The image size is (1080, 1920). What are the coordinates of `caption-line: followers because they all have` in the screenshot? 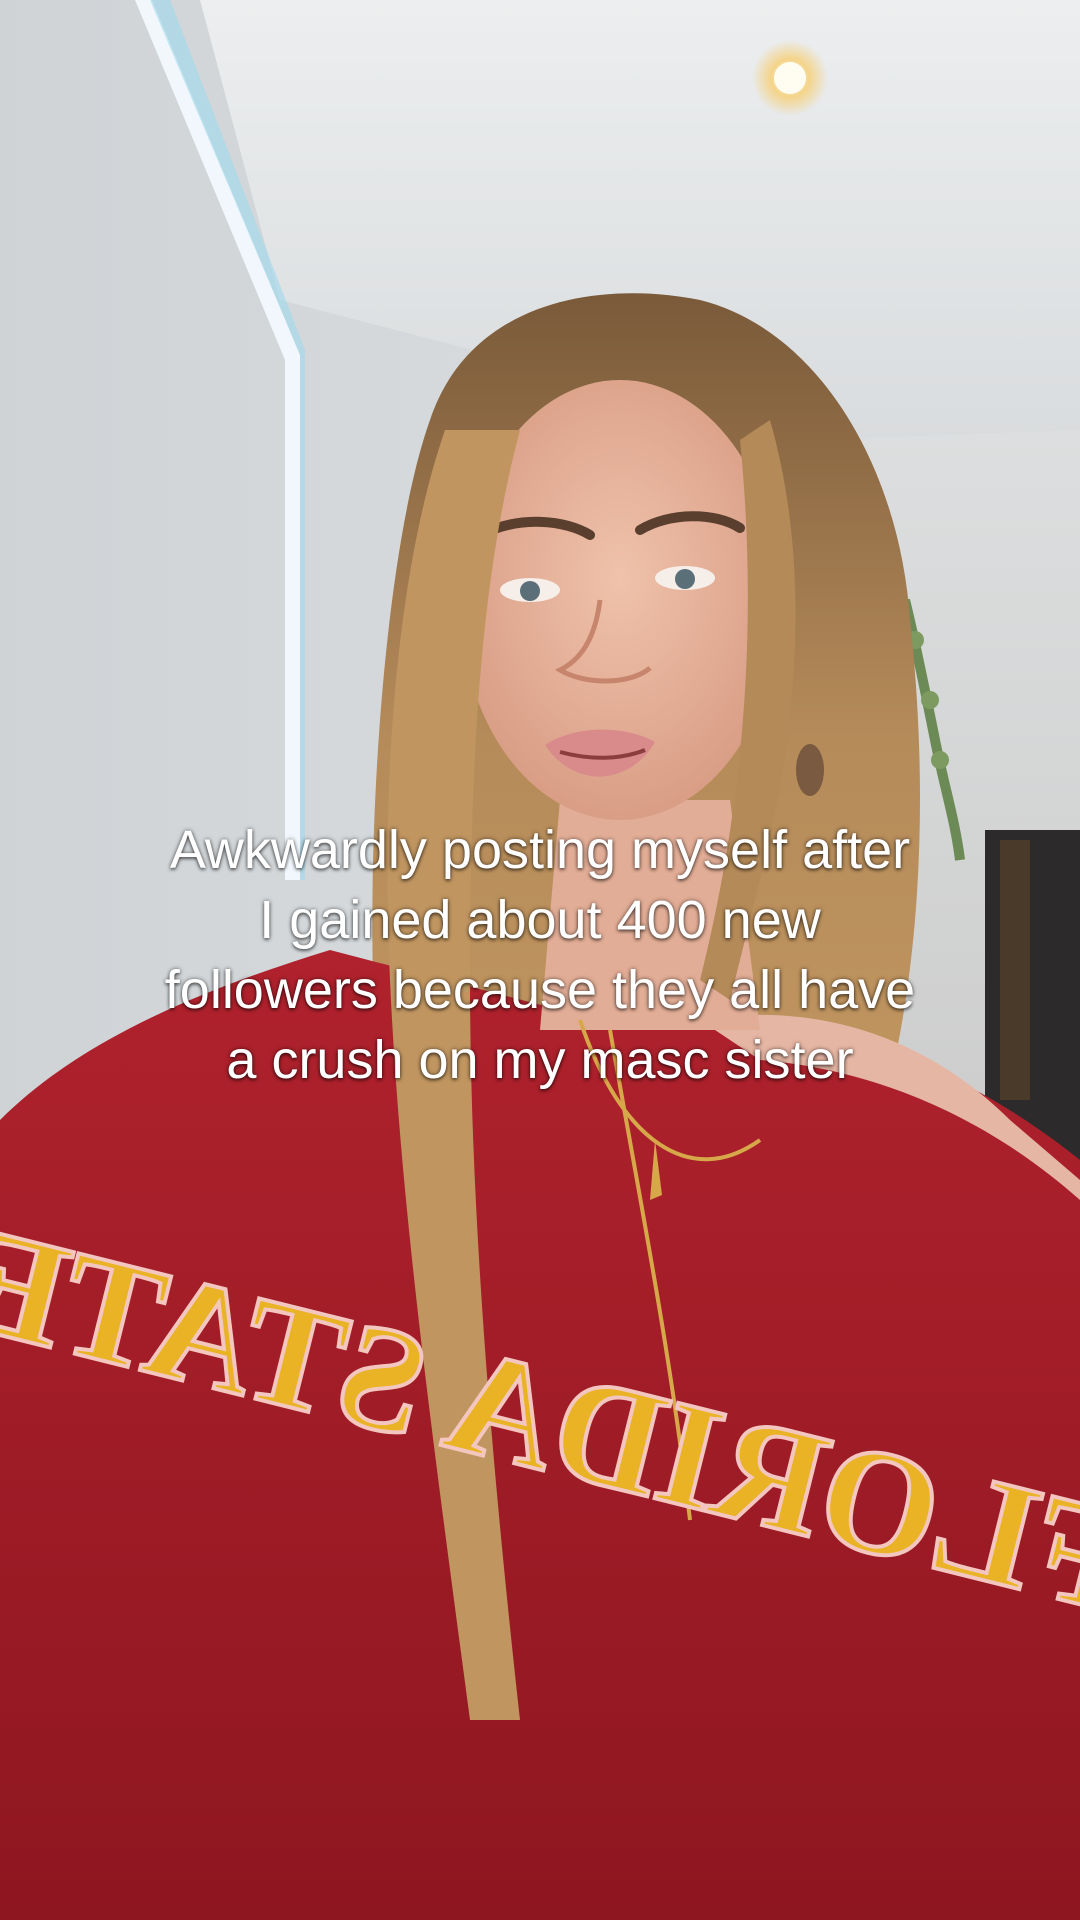 It's located at (540, 990).